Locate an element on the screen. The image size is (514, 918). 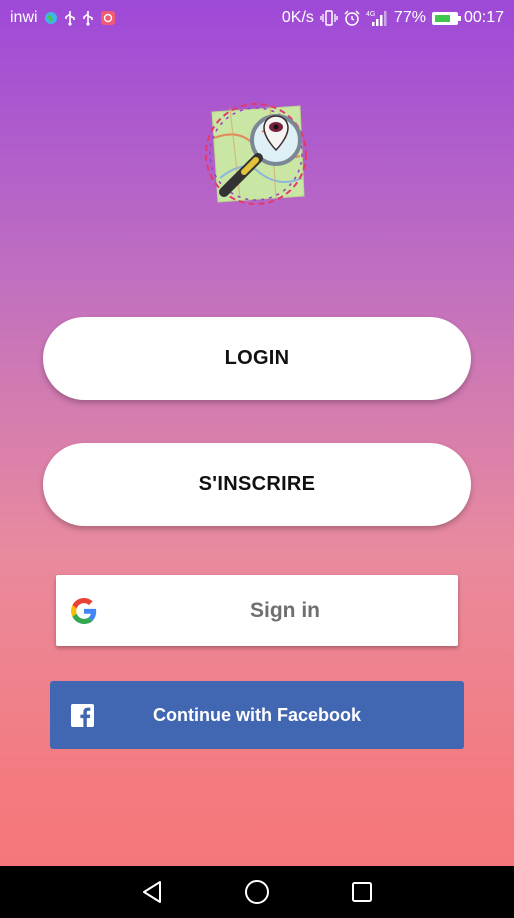
battery-percent: 77% is located at coordinates (409, 17).